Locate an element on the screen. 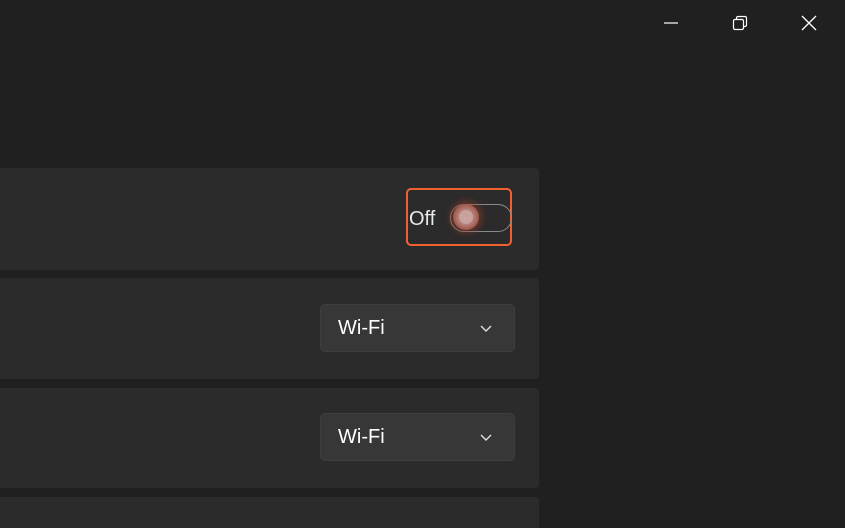 The image size is (845, 528). setting-card-toggle: Off is located at coordinates (269, 219).